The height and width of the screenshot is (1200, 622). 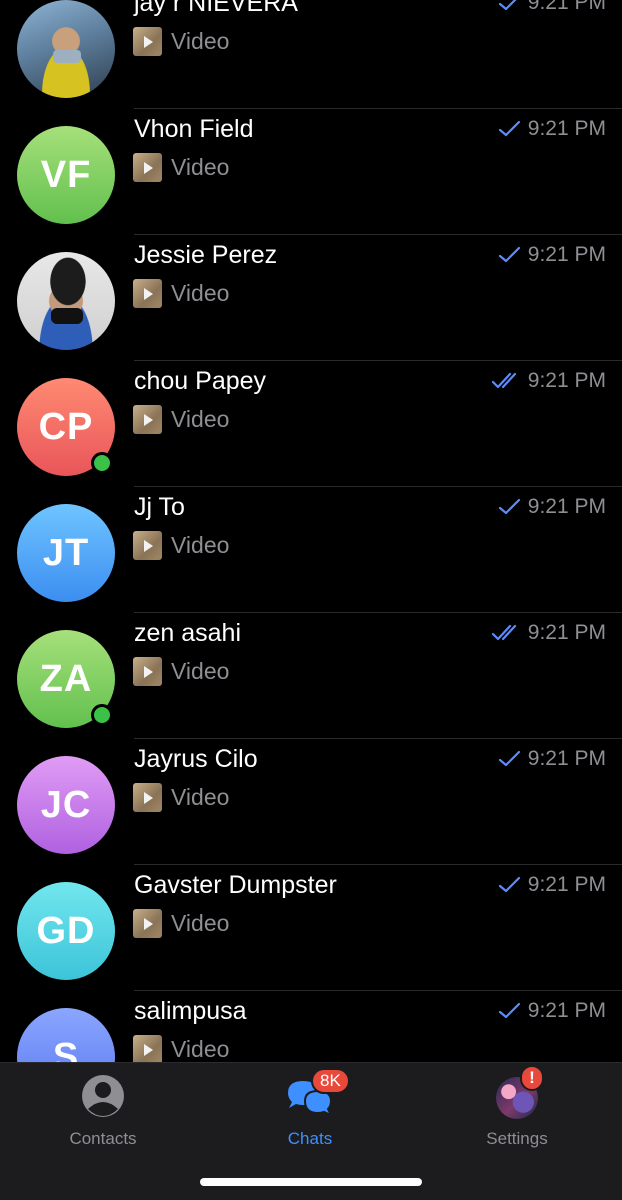 I want to click on chat-bubbles-icon: 8K, so click(x=317, y=1094).